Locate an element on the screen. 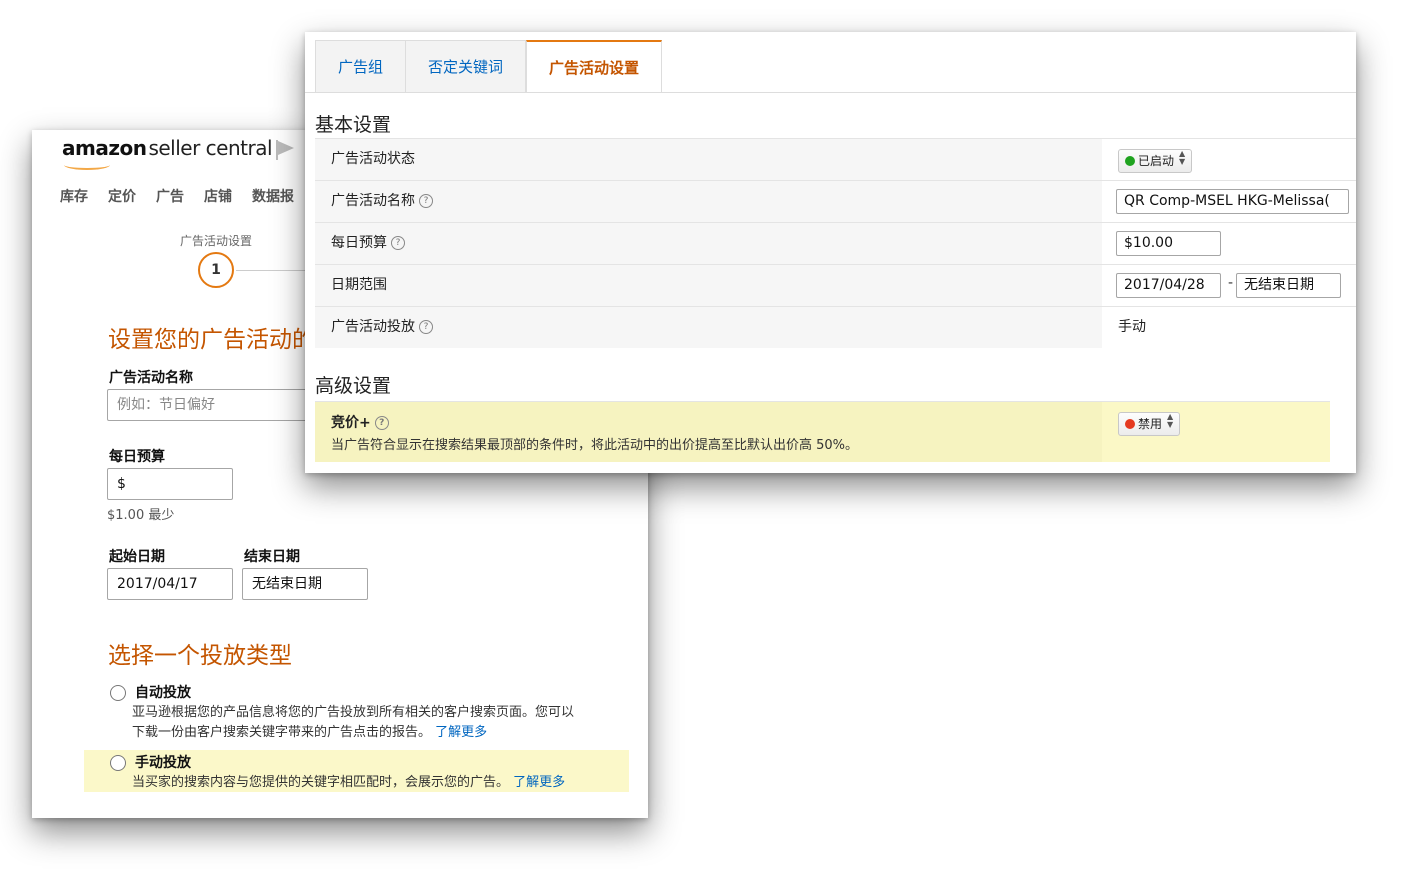  tab-campaign-settings: 广告活动设置 is located at coordinates (594, 66).